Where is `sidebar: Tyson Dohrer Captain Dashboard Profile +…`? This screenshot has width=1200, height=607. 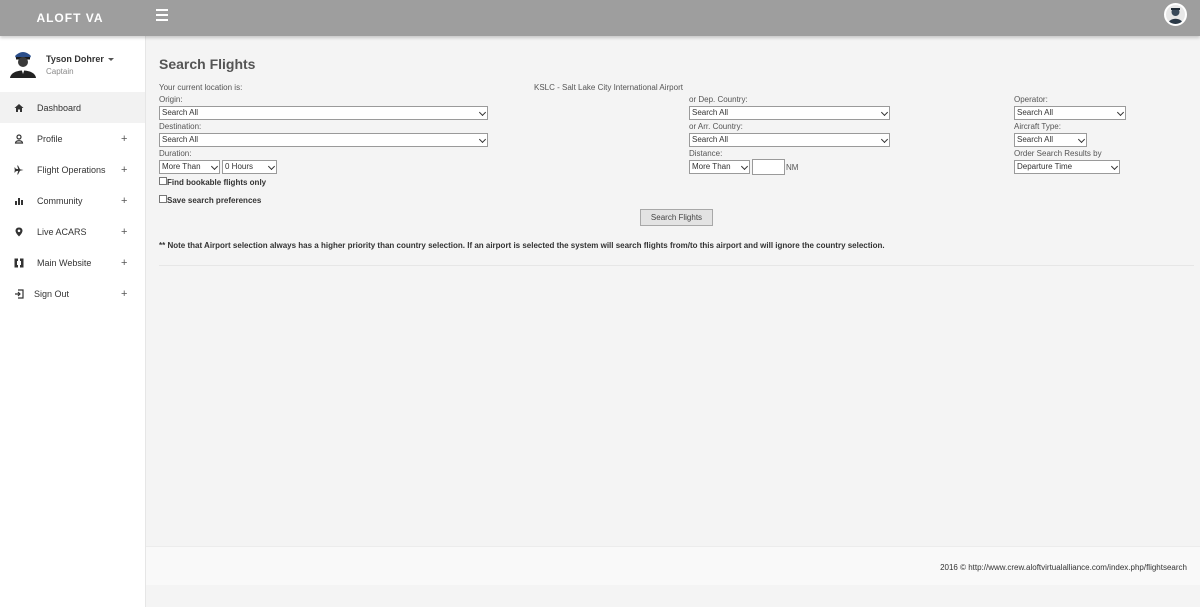
sidebar: Tyson Dohrer Captain Dashboard Profile +… is located at coordinates (73, 321).